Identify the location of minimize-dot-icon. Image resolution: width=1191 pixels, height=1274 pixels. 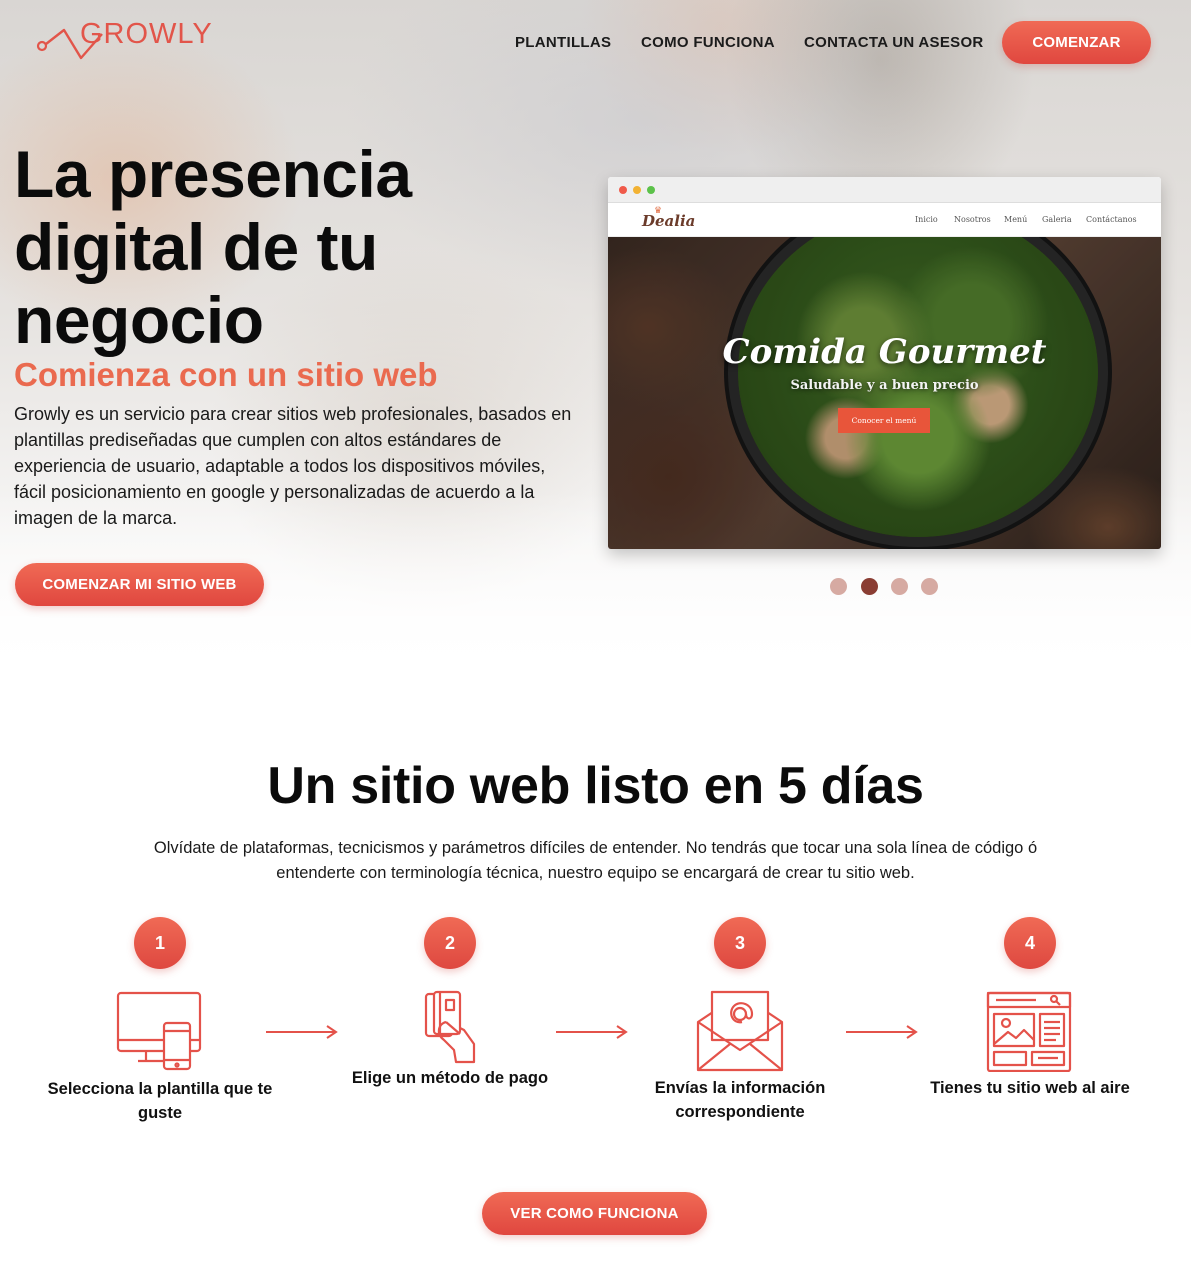
(637, 190).